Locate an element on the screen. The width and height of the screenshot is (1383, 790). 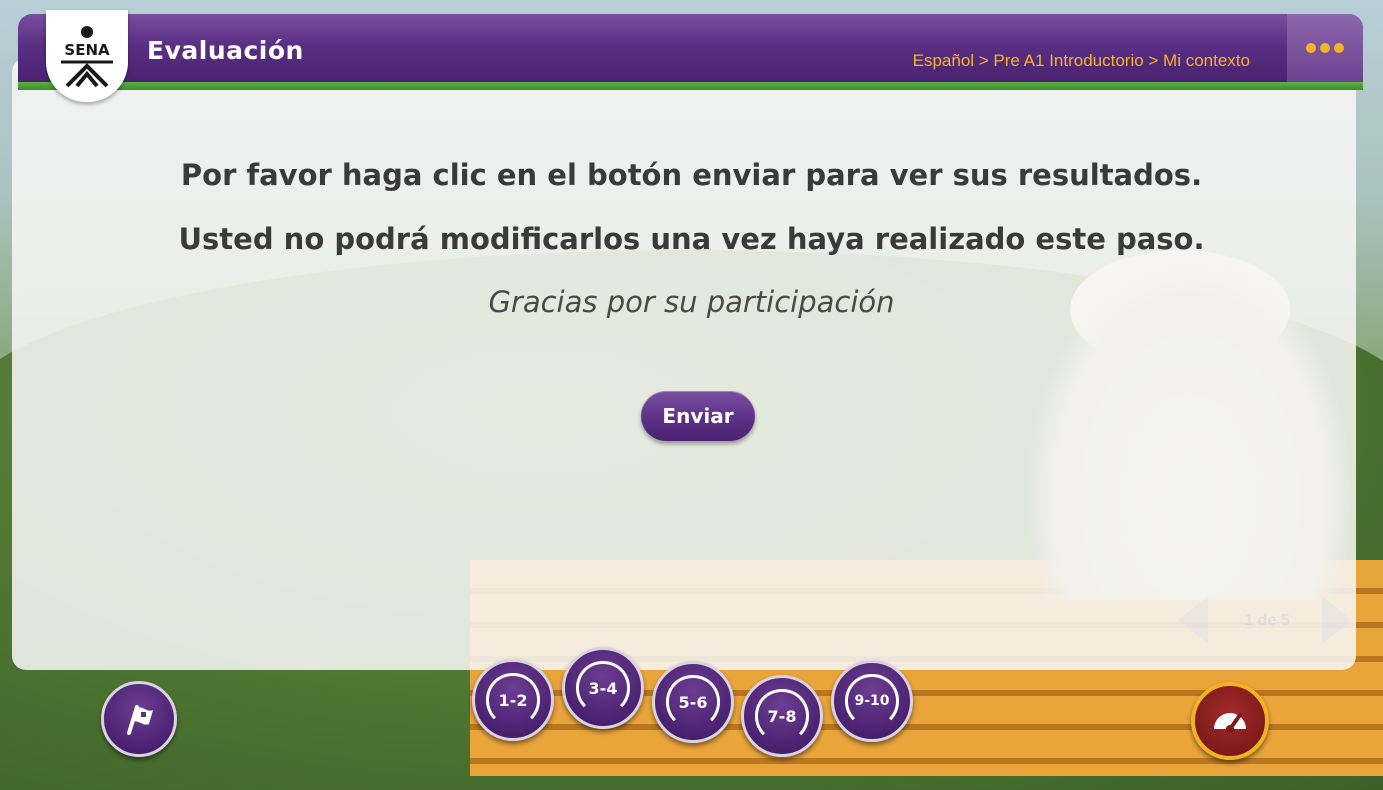
section-button-label: 7-8 is located at coordinates (782, 716).